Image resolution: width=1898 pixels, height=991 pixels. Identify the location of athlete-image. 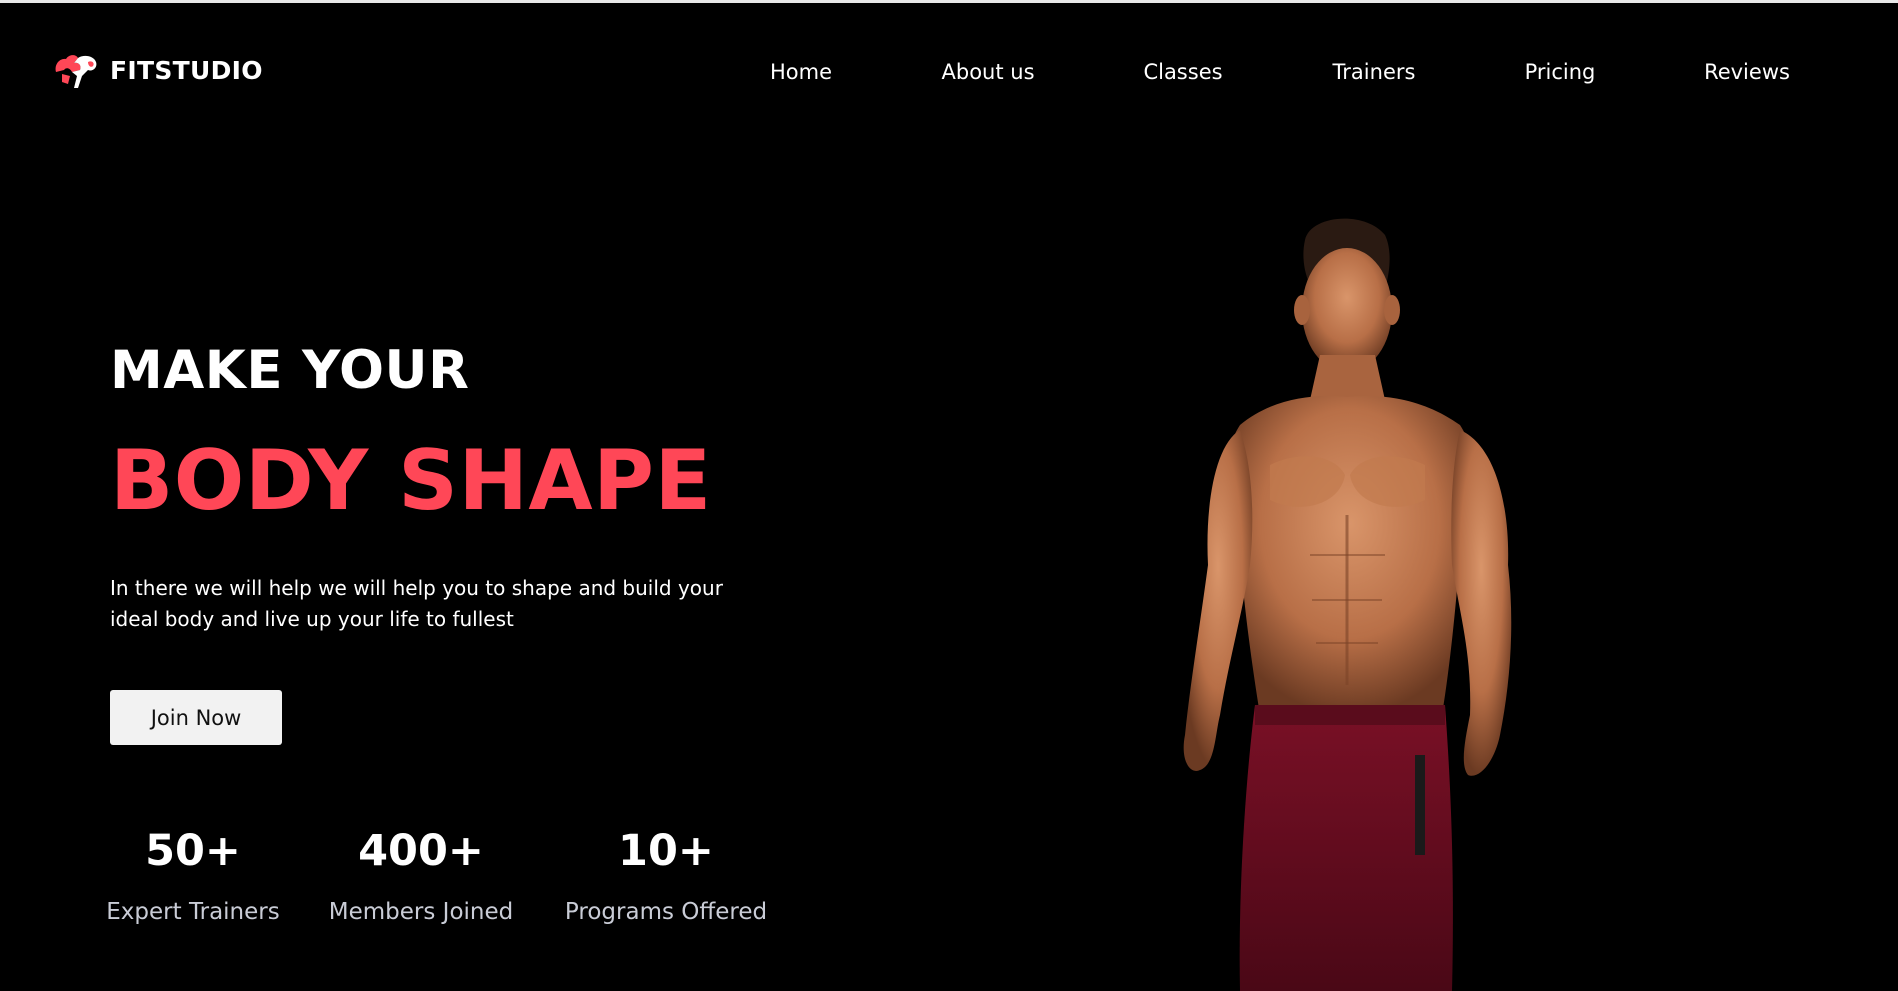
(1347, 604).